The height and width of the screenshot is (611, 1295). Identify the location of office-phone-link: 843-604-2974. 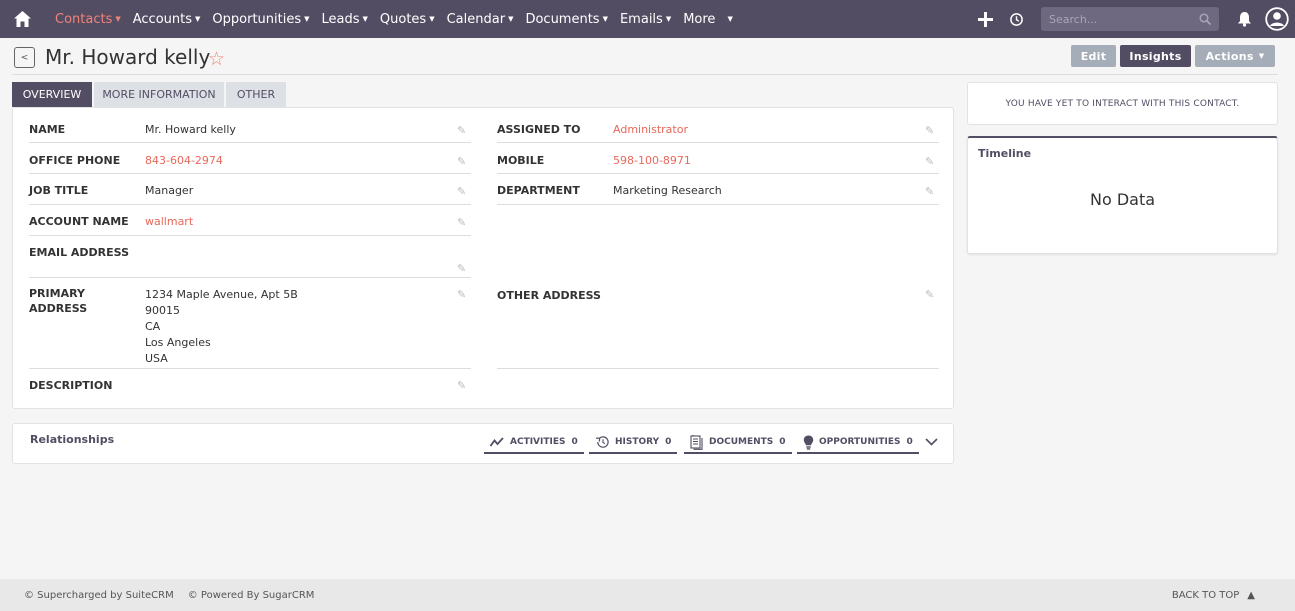
(184, 161).